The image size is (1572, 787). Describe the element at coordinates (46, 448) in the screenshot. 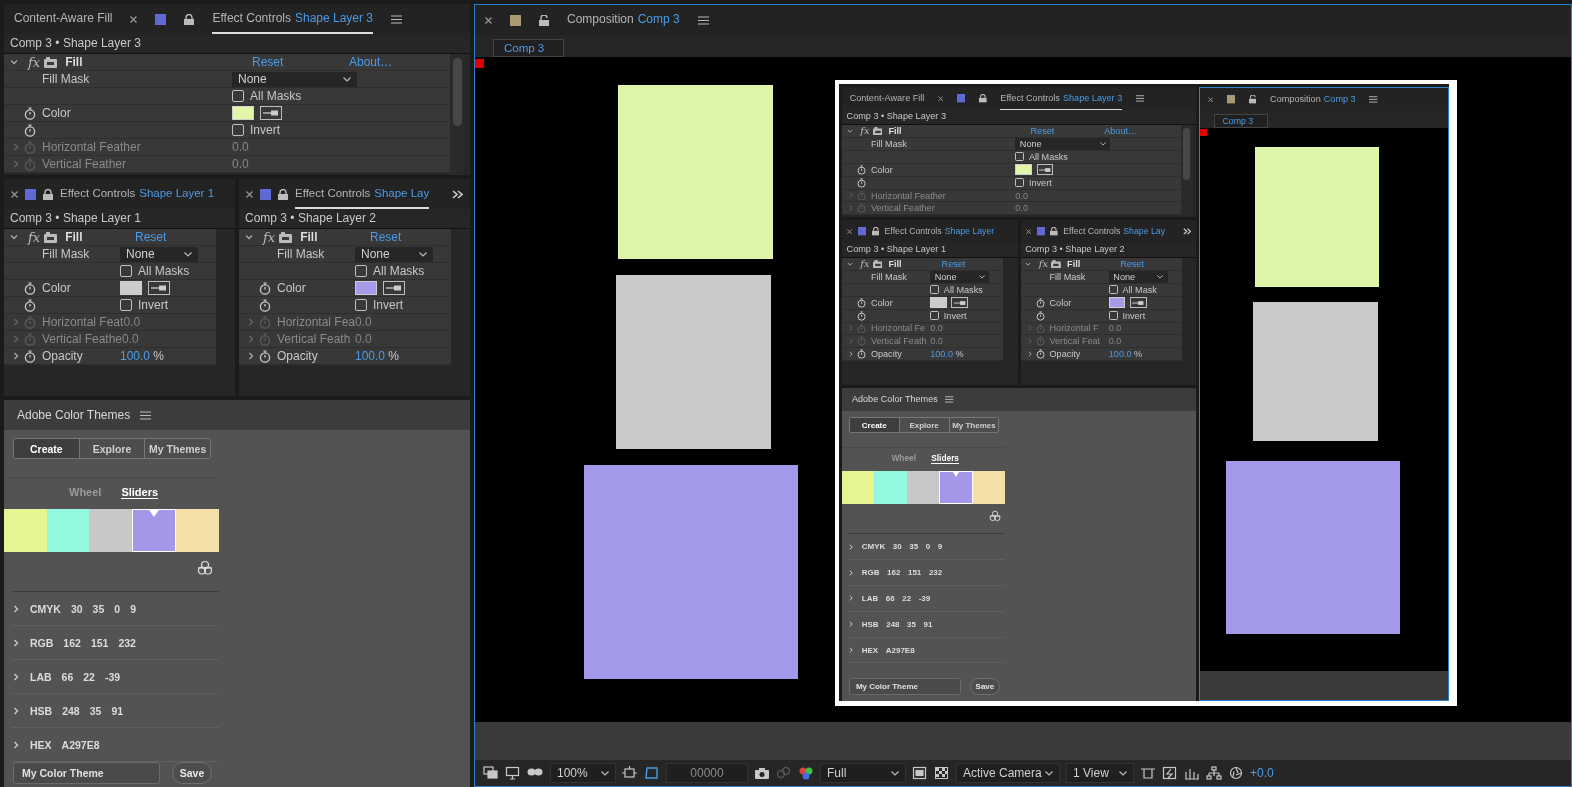

I see `segment-tab: Create` at that location.